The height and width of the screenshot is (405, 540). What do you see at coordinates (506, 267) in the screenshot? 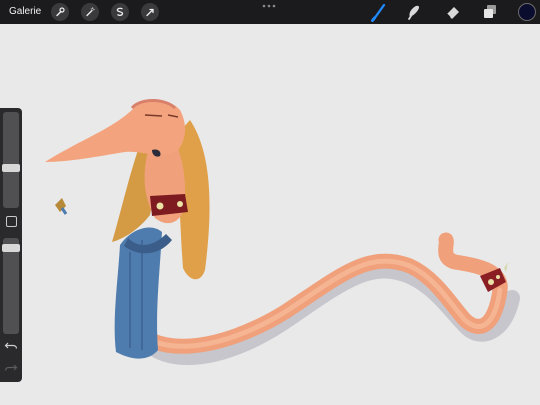
I see `collar-spike` at bounding box center [506, 267].